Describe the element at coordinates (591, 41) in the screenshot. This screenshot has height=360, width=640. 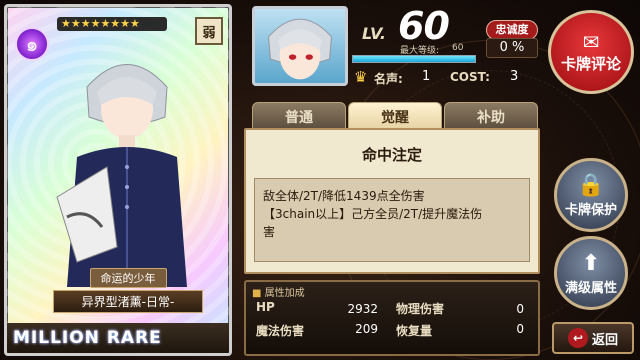
I see `comment-icon: ✉` at that location.